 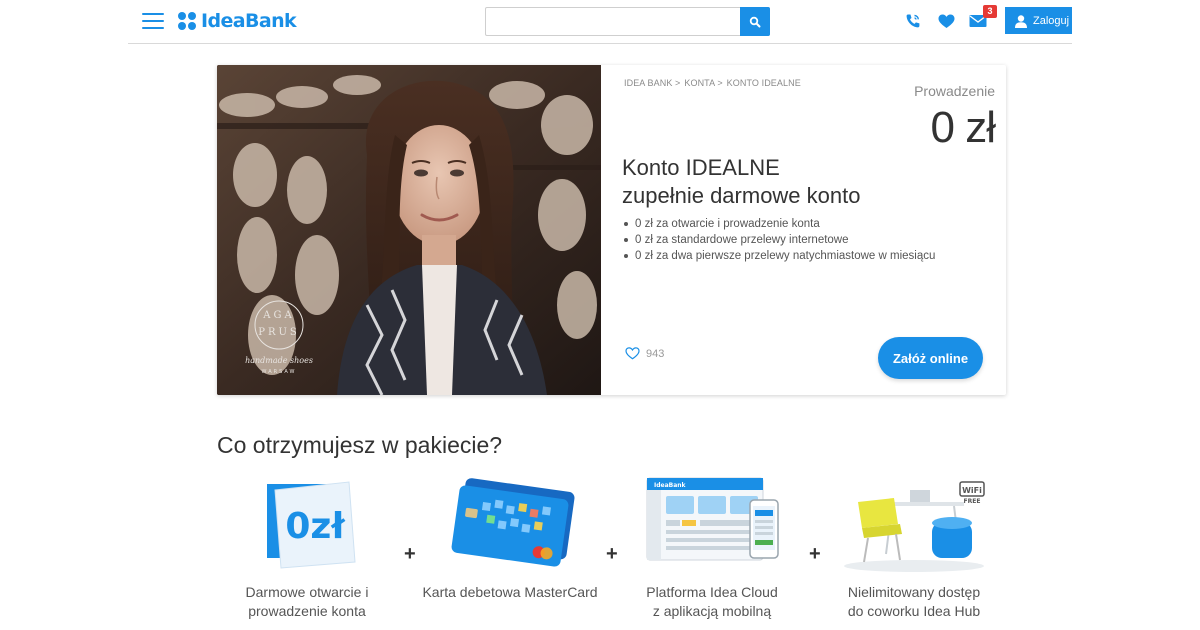 I want to click on svg-text: WiFi, so click(x=972, y=490).